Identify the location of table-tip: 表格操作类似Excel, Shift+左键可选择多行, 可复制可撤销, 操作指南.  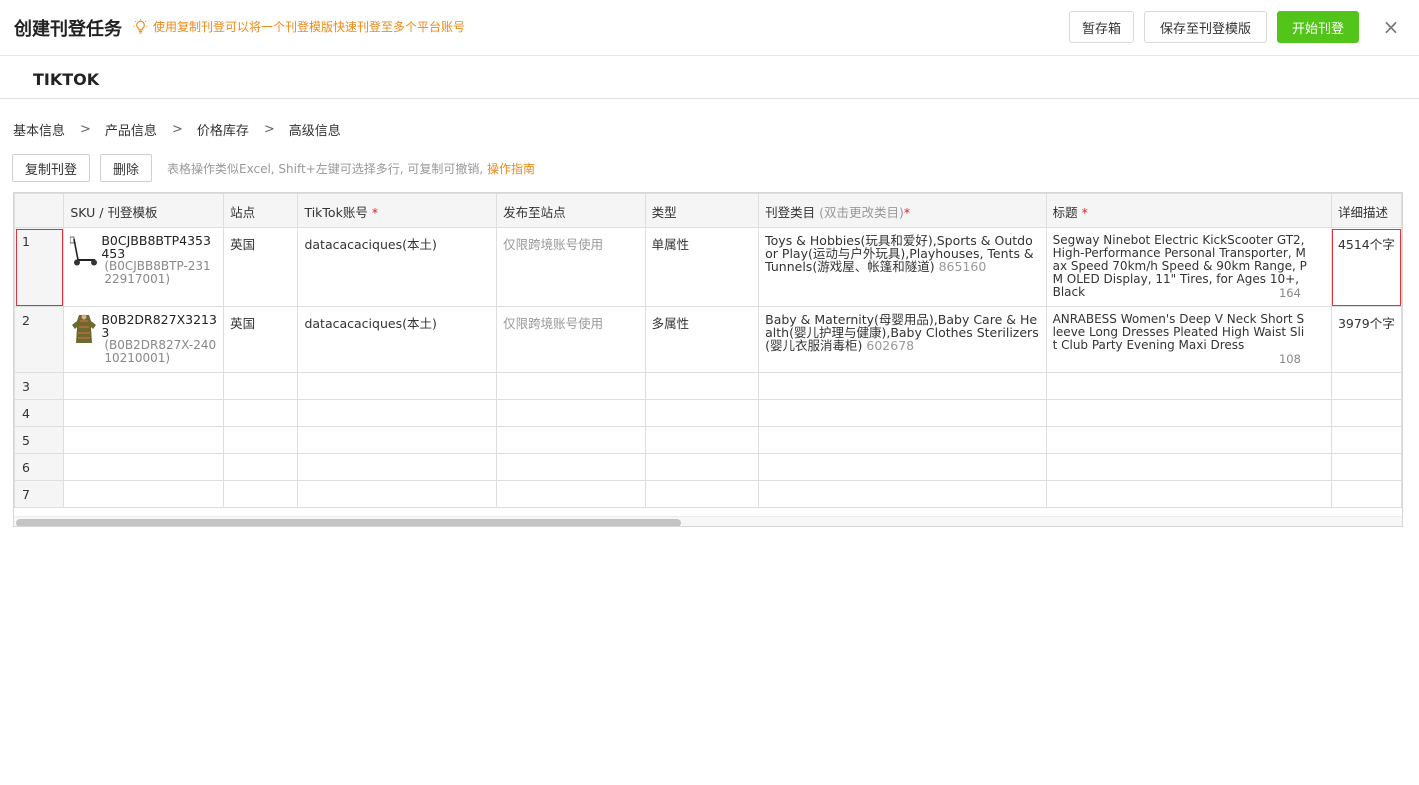
(351, 168).